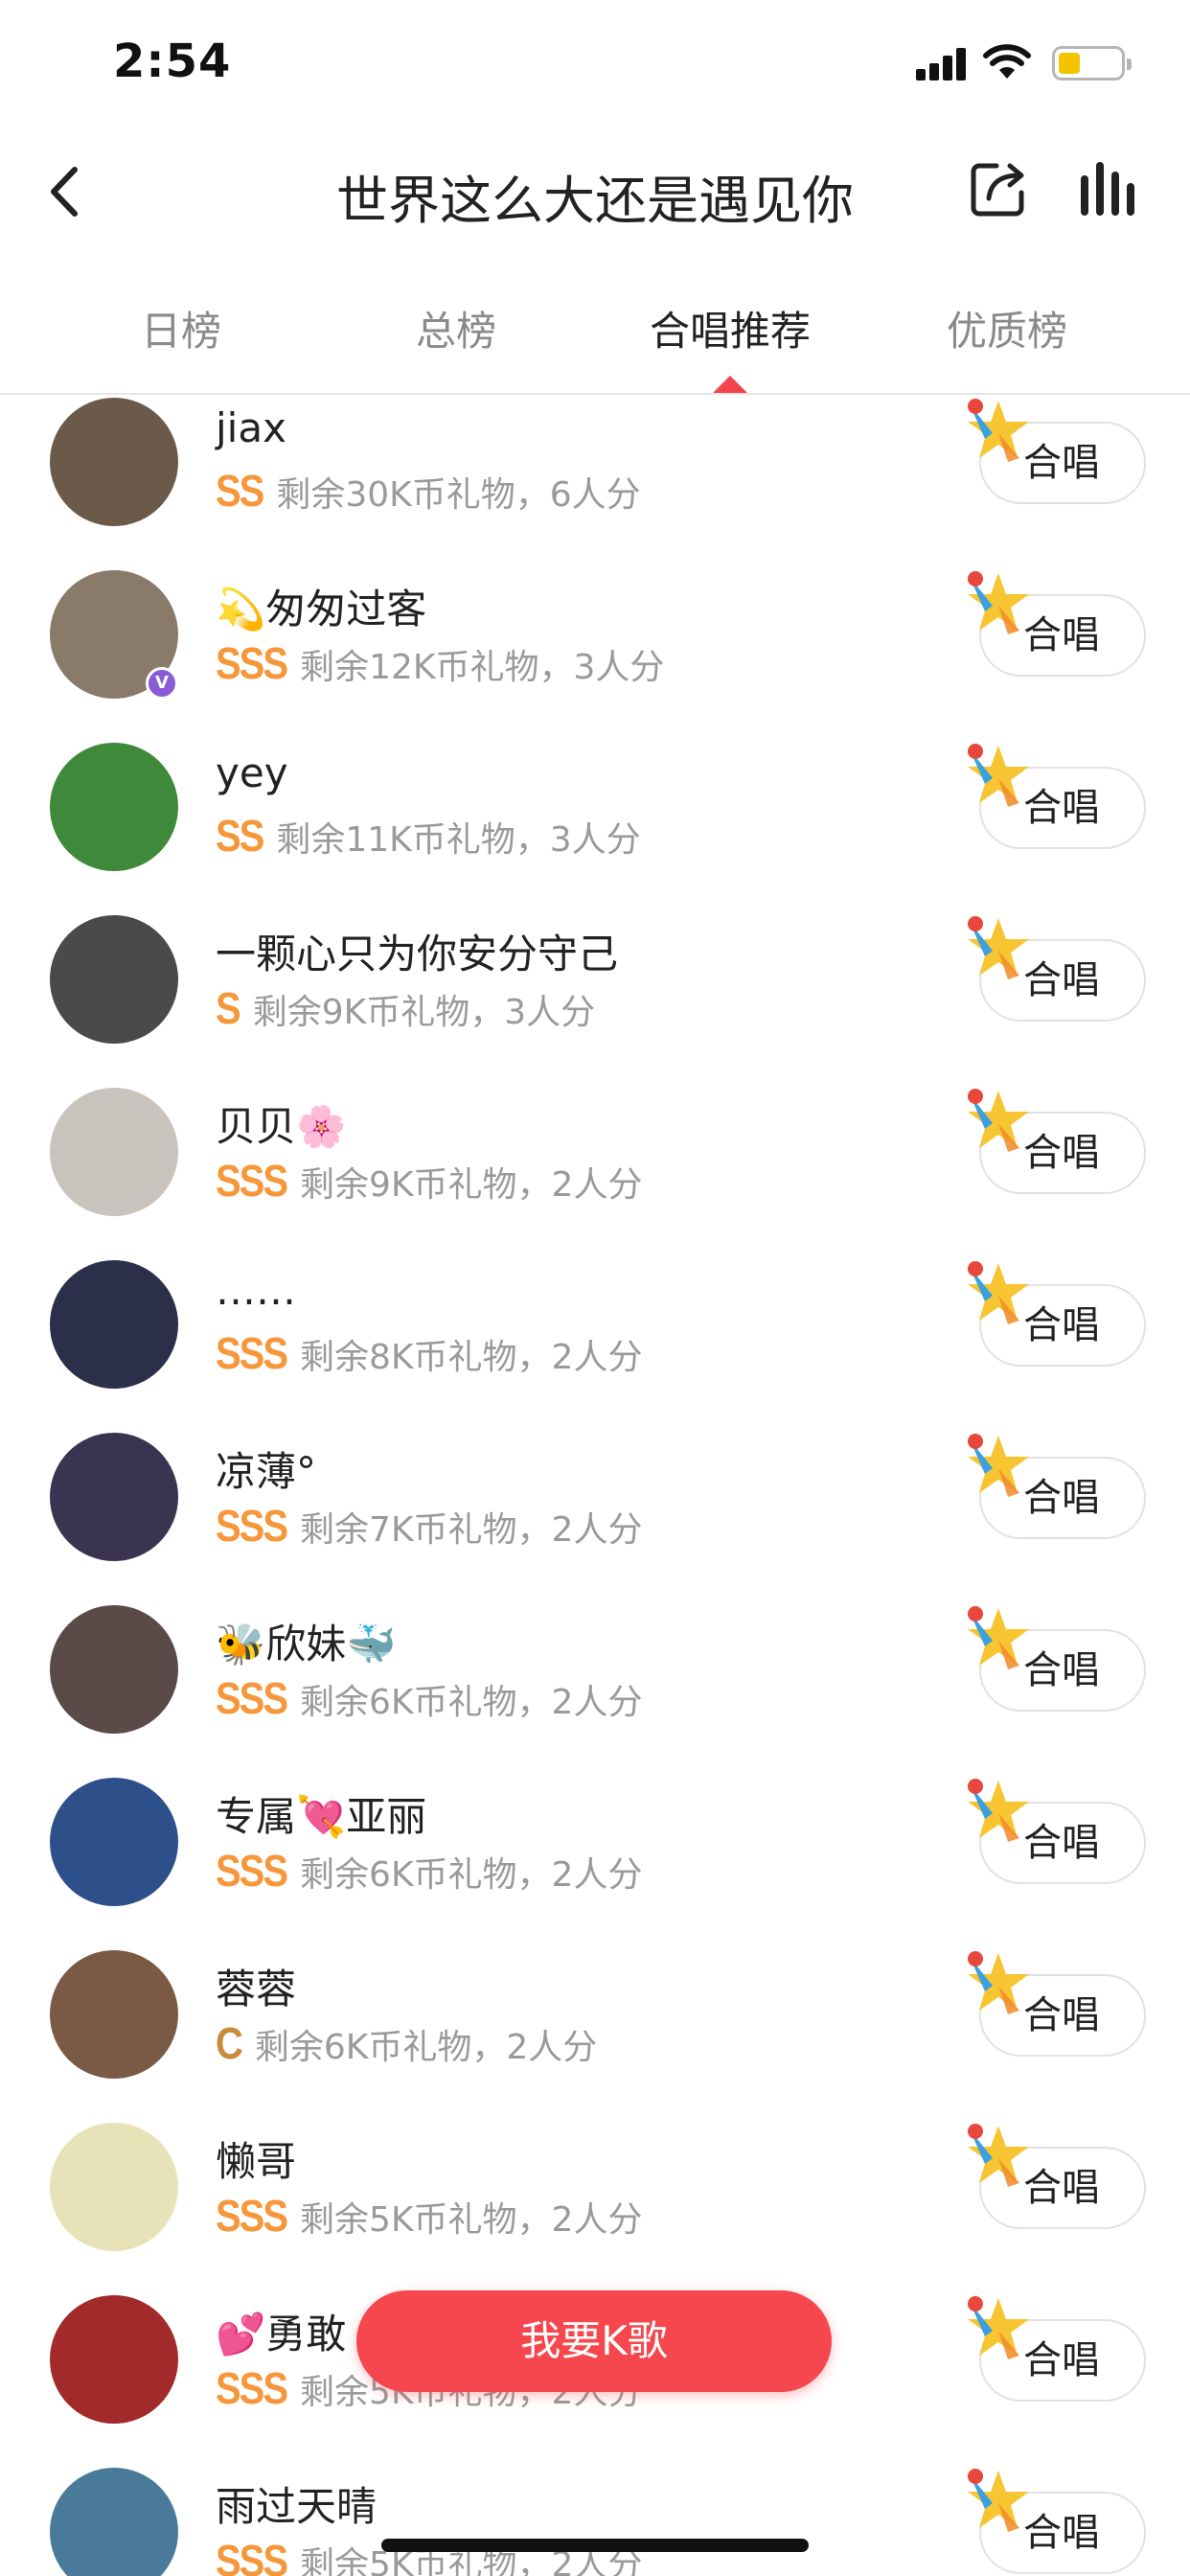 The height and width of the screenshot is (2576, 1190). What do you see at coordinates (472, 1357) in the screenshot?
I see `gift-remaining-text: 剩余8K币礼物，2人分` at bounding box center [472, 1357].